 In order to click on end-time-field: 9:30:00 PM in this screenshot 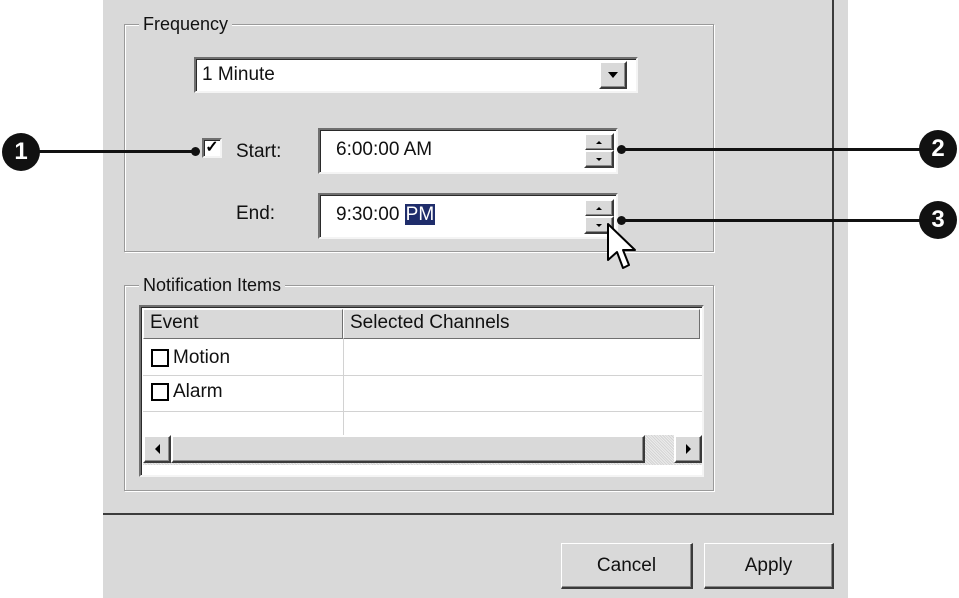, I will do `click(468, 216)`.